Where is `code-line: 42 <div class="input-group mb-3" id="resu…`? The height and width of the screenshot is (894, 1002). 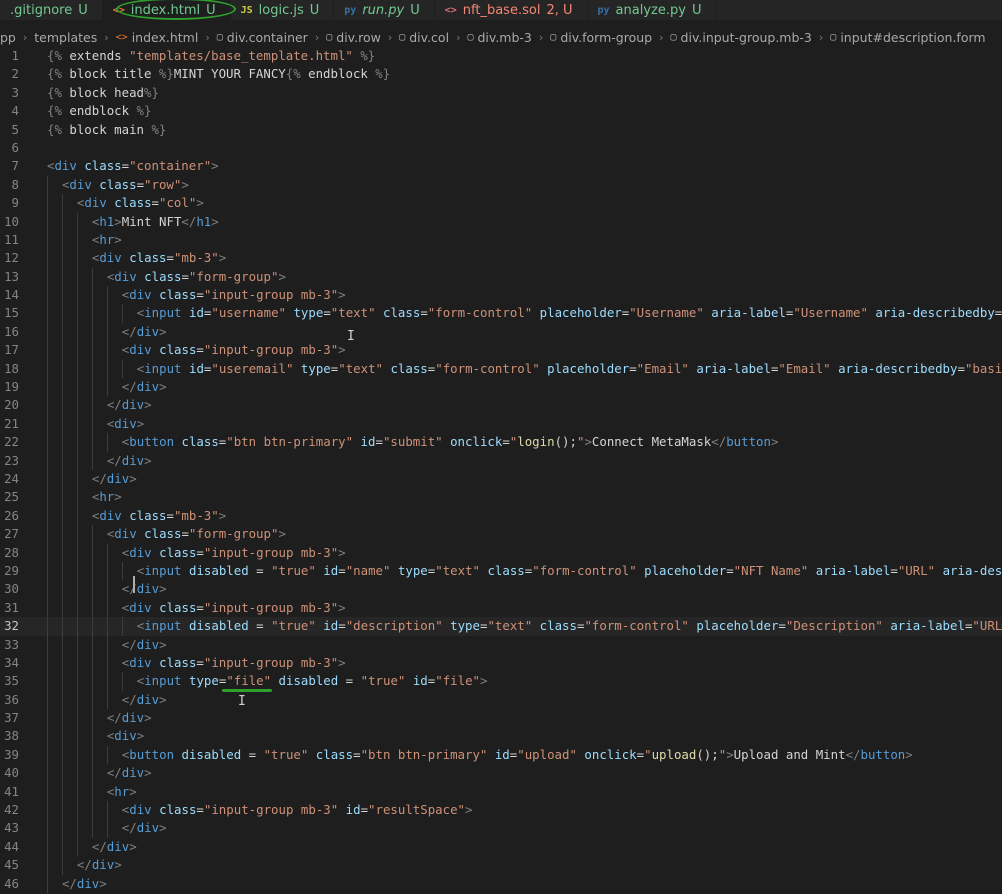 code-line: 42 <div class="input-group mb-3" id="resu… is located at coordinates (501, 810).